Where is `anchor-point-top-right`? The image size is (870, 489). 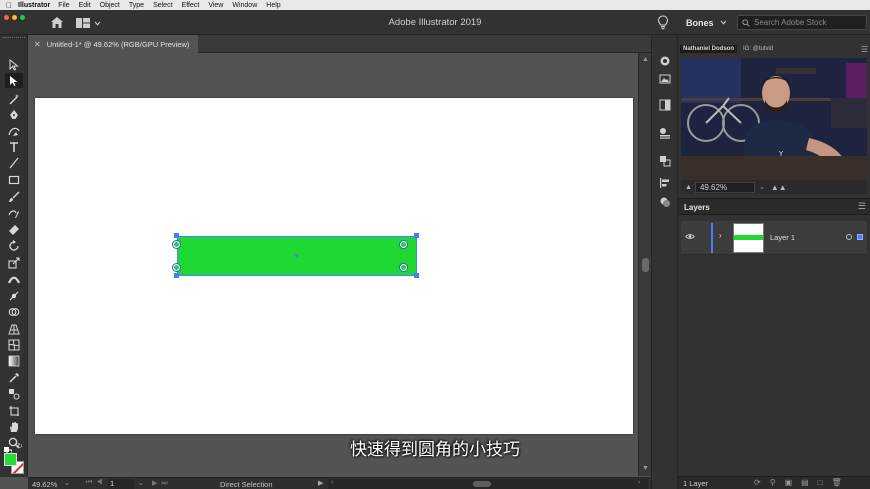
anchor-point-top-right is located at coordinates (416, 235).